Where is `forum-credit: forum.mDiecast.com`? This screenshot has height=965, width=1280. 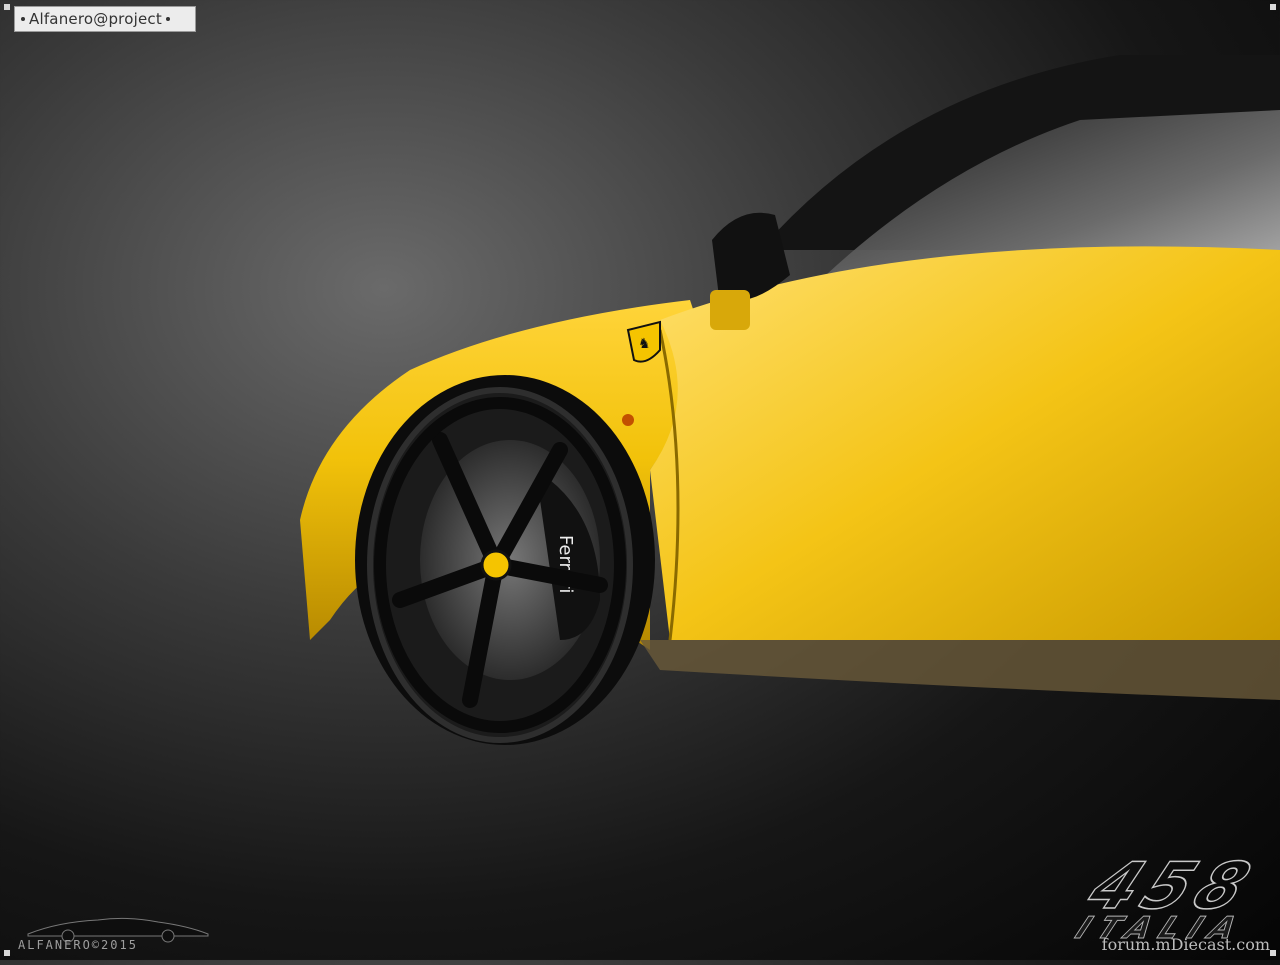
forum-credit: forum.mDiecast.com is located at coordinates (1185, 944).